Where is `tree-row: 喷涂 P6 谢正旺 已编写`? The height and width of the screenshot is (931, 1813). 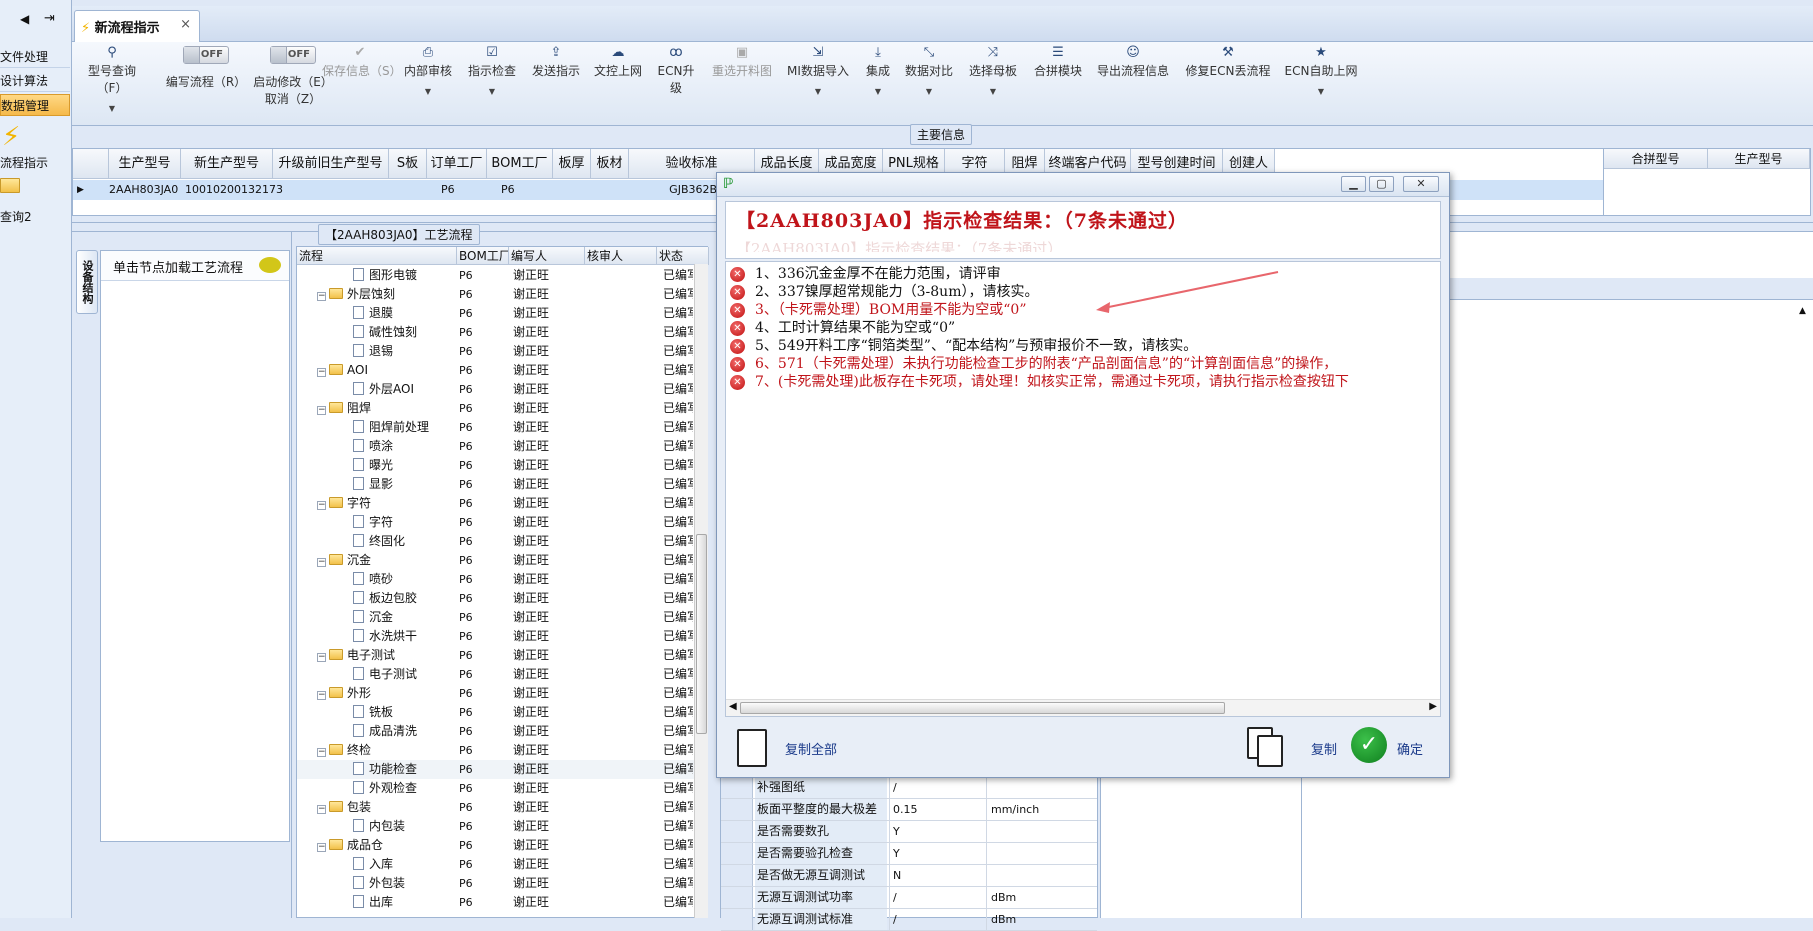 tree-row: 喷涂 P6 谢正旺 已编写 is located at coordinates (496, 446).